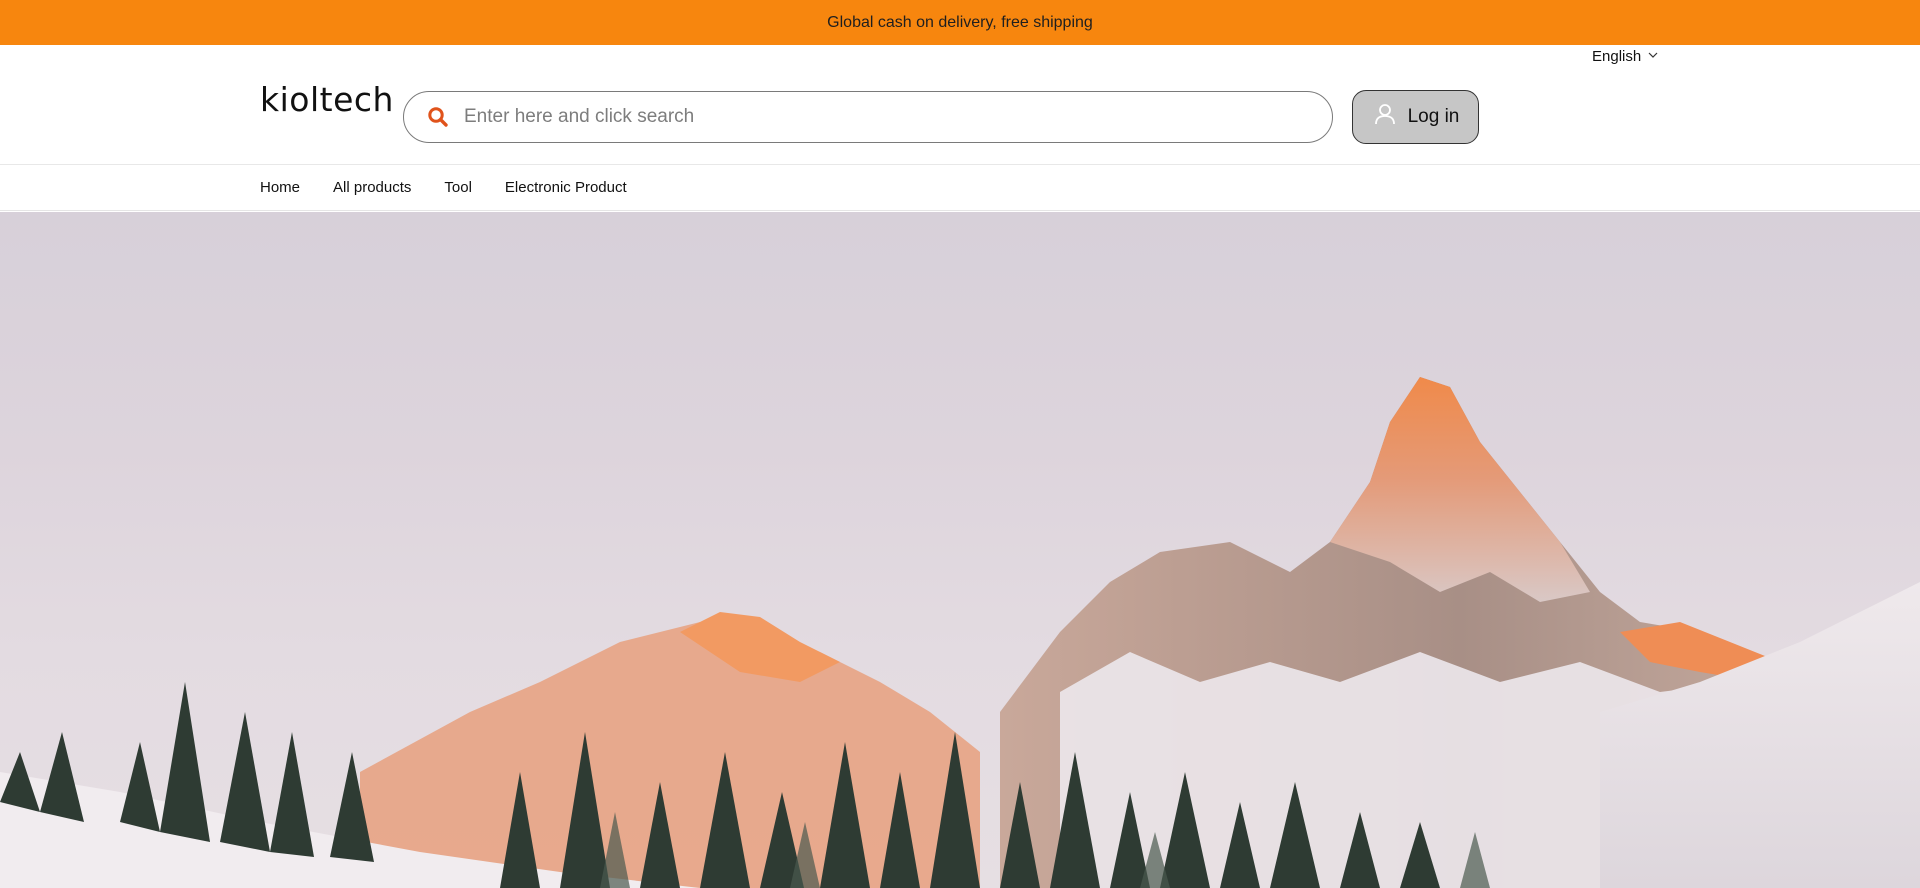  Describe the element at coordinates (1653, 56) in the screenshot. I see `chevron-down-icon` at that location.